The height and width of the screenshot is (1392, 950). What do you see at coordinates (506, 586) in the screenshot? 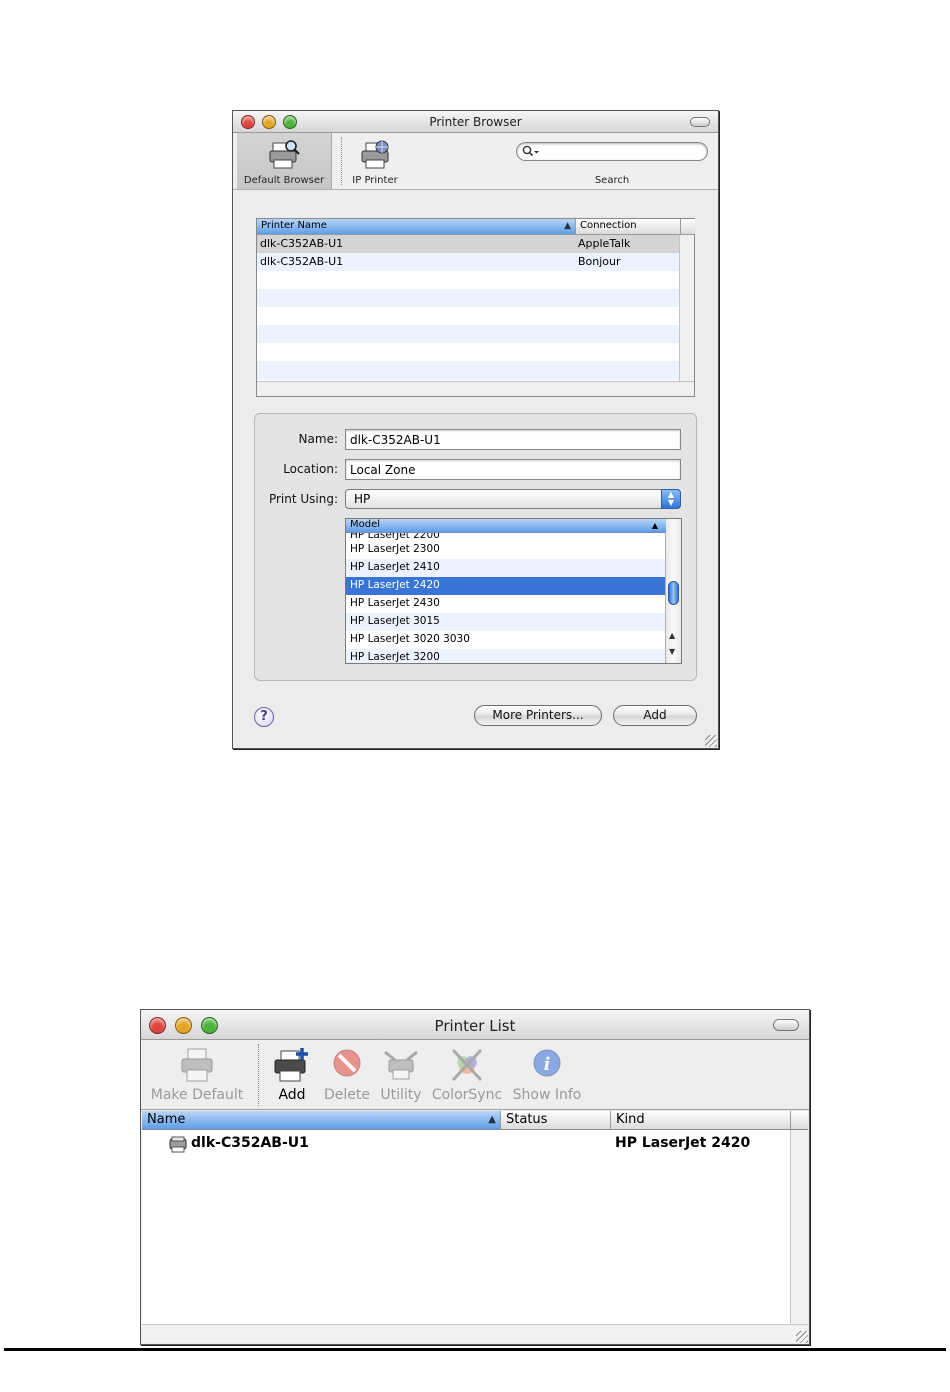
I see `model-item-selected: HP LaserJet 2420` at bounding box center [506, 586].